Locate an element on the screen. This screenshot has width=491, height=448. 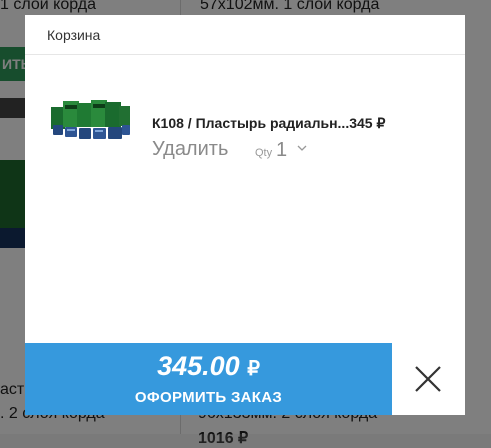
remove-button: Удалить is located at coordinates (190, 149).